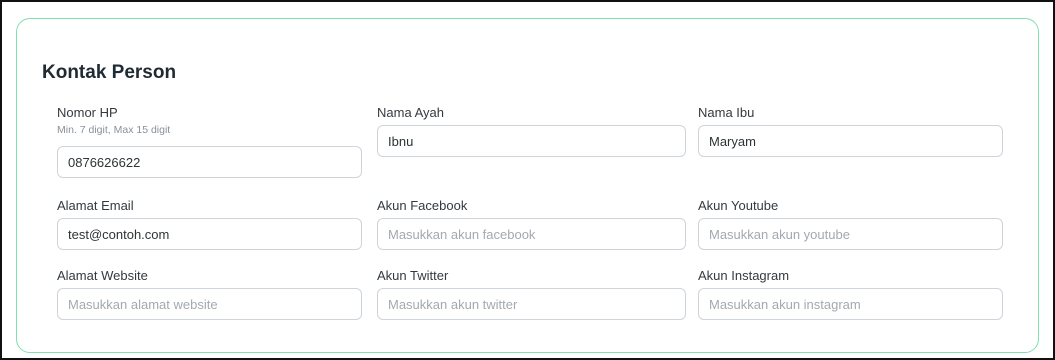 The width and height of the screenshot is (1055, 360). I want to click on akun-instagram-label: Akun Instagram, so click(744, 275).